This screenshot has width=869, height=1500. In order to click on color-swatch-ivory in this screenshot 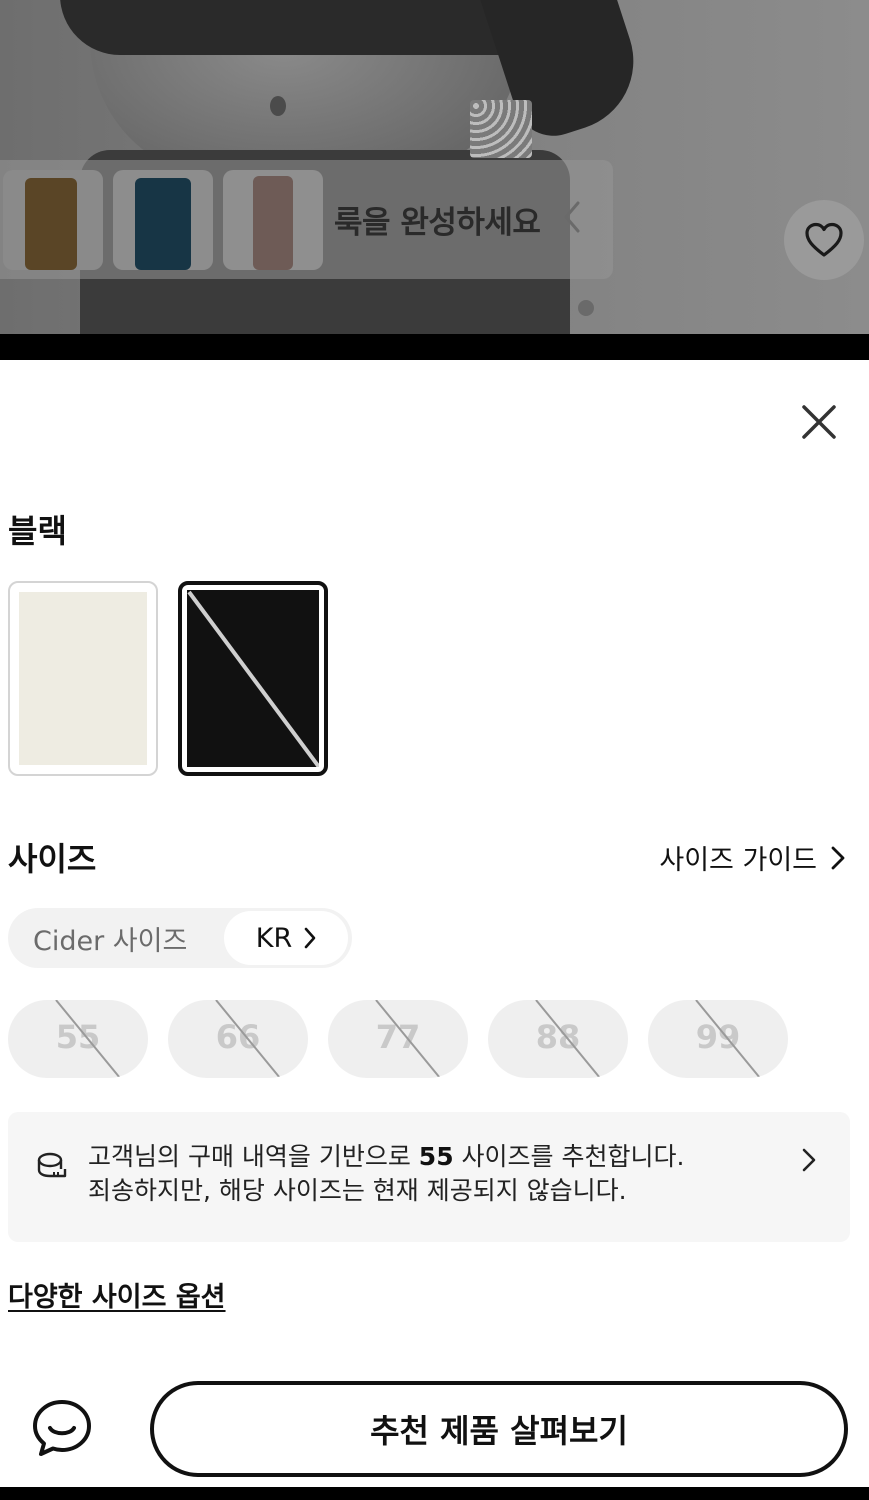, I will do `click(83, 678)`.